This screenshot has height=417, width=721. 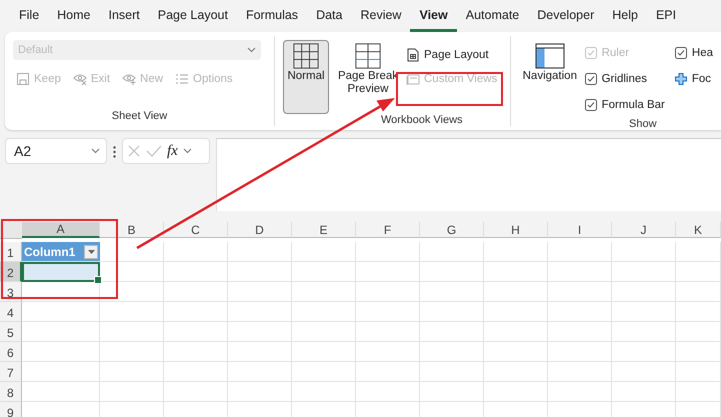 I want to click on select-all-corner, so click(x=11, y=230).